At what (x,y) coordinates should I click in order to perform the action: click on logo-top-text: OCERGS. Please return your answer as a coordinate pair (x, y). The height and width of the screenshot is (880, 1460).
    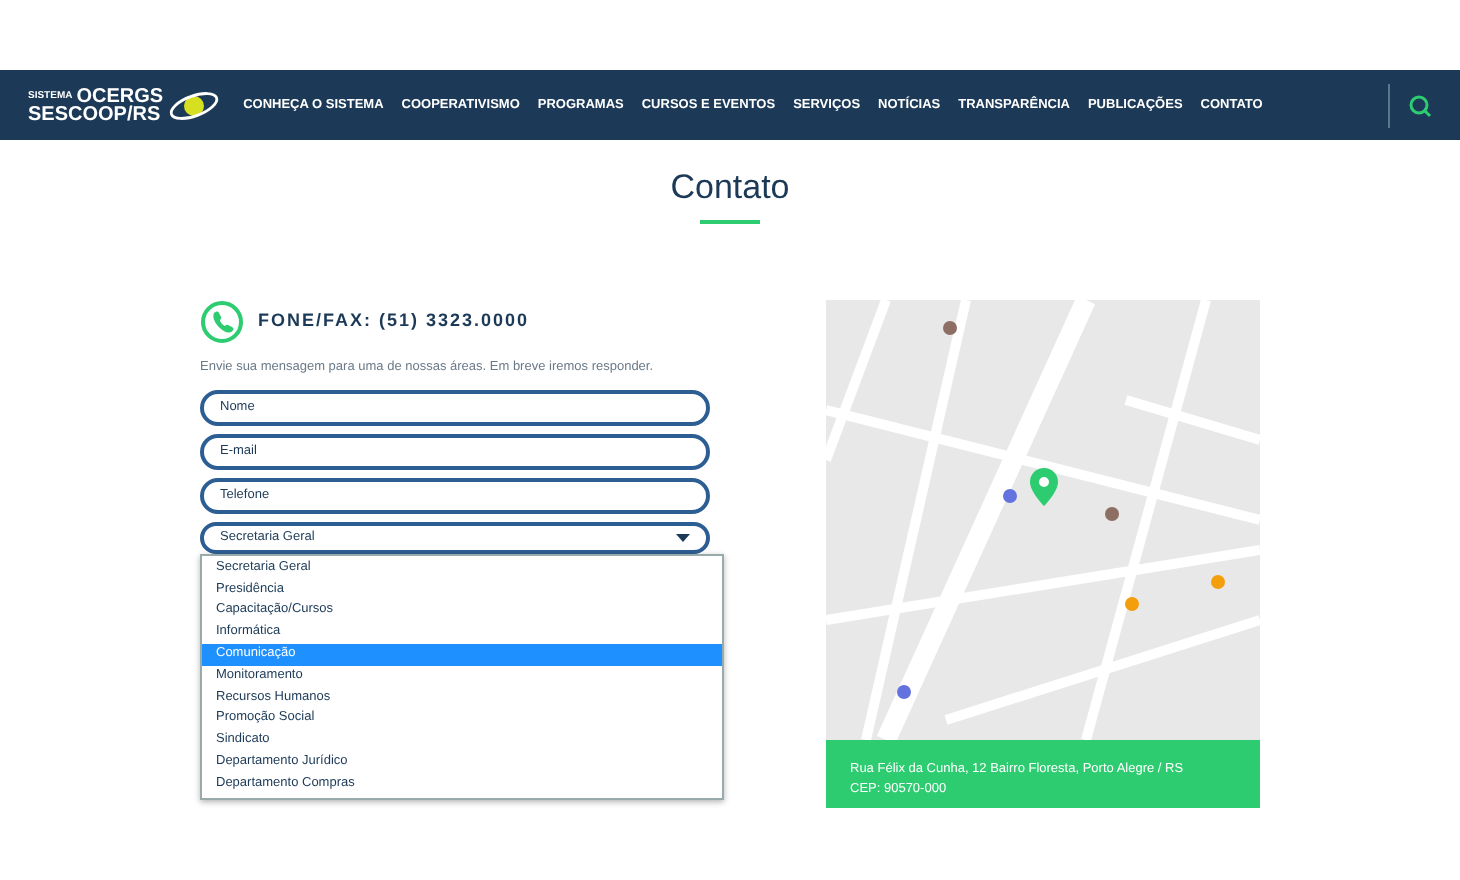
    Looking at the image, I should click on (120, 96).